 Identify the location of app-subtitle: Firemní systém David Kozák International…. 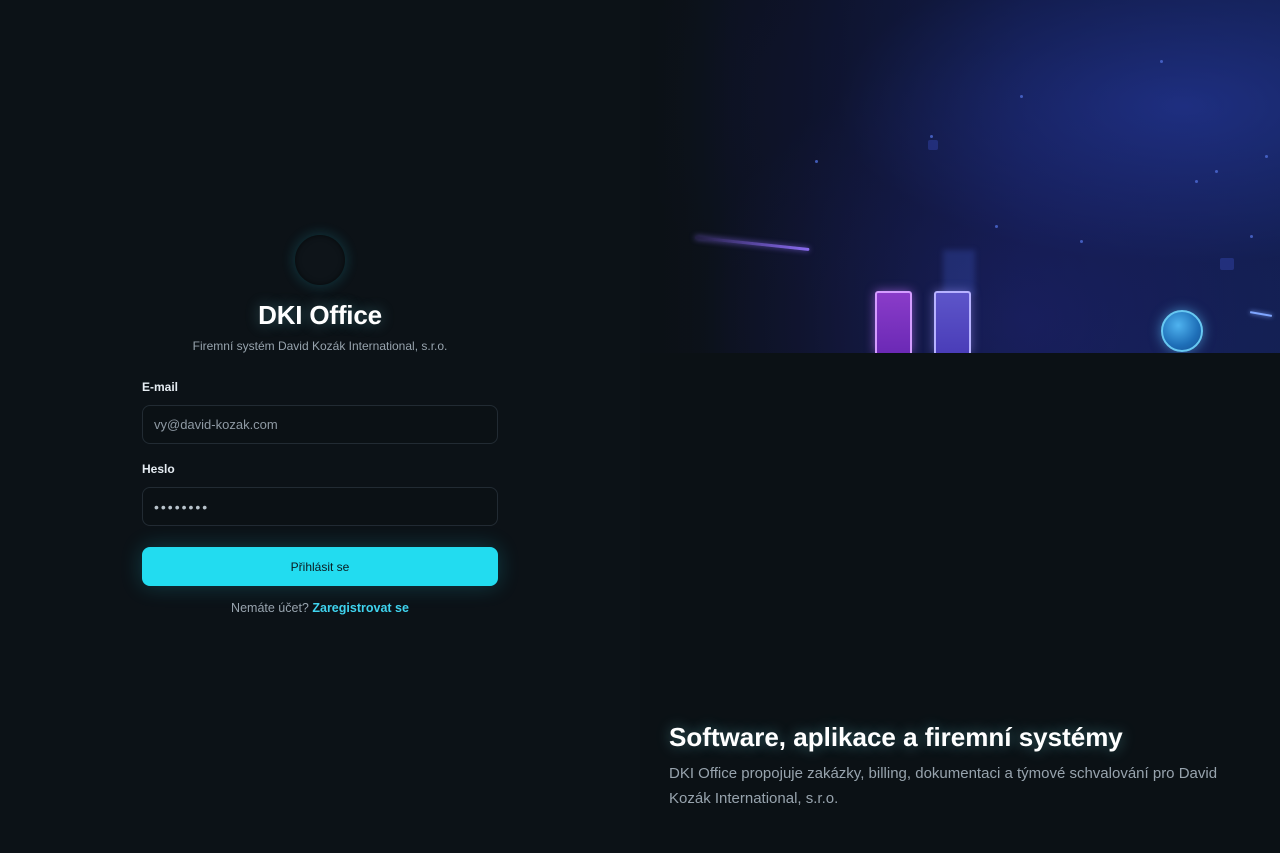
(320, 346).